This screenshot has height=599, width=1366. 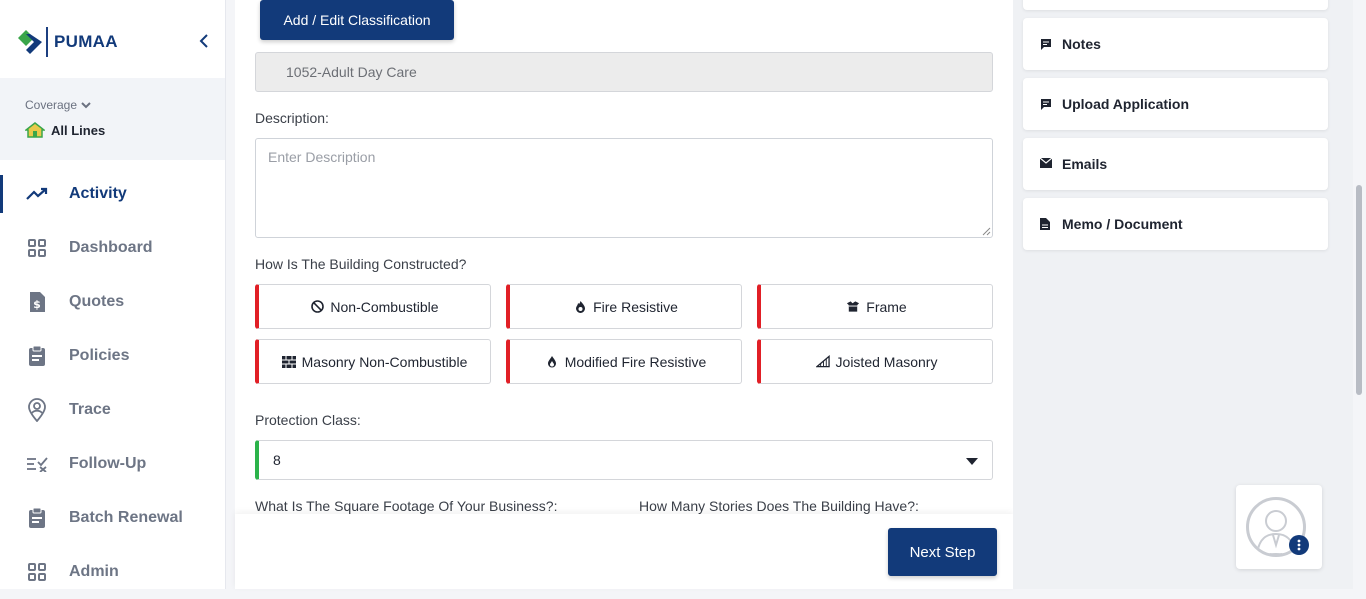 I want to click on description-field, so click(x=624, y=188).